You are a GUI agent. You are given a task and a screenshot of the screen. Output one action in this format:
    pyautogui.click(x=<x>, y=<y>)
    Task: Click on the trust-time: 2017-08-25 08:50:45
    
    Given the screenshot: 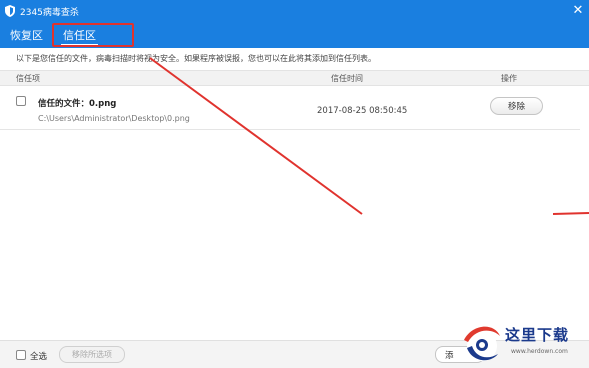 What is the action you would take?
    pyautogui.click(x=362, y=111)
    